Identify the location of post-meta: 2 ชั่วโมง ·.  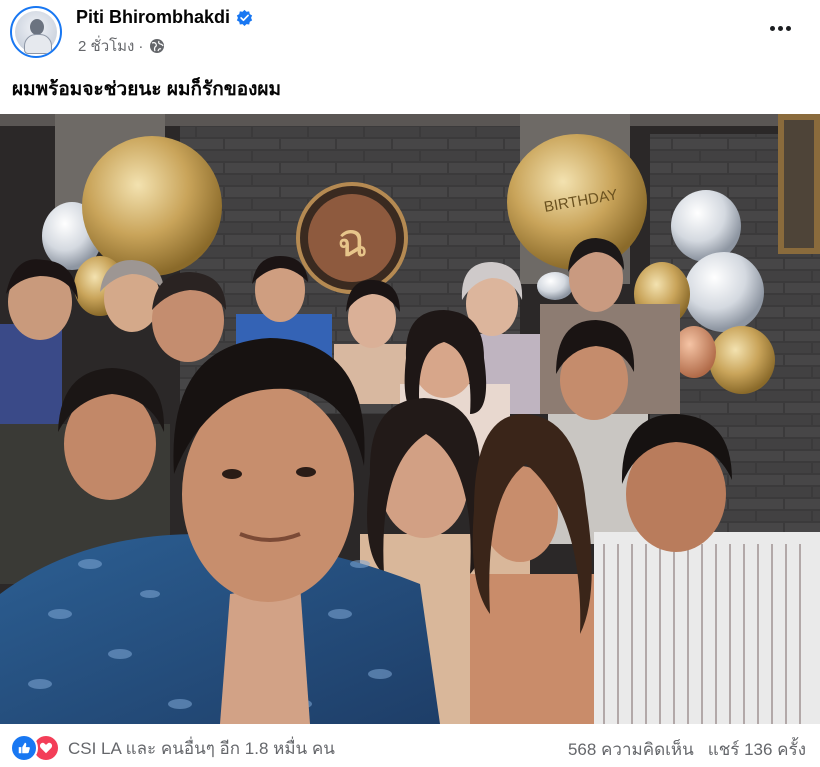
(121, 46).